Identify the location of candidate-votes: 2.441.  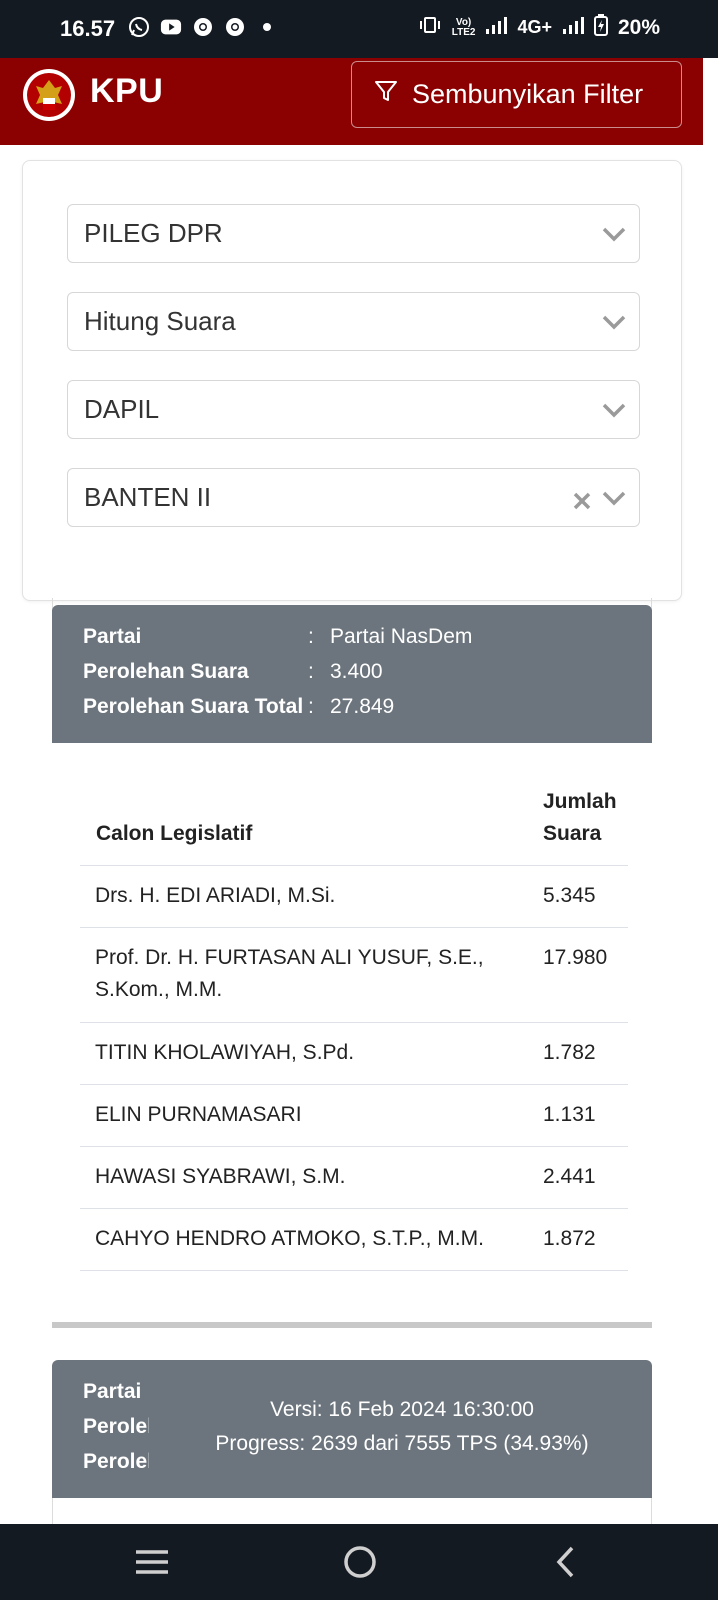
(569, 1176).